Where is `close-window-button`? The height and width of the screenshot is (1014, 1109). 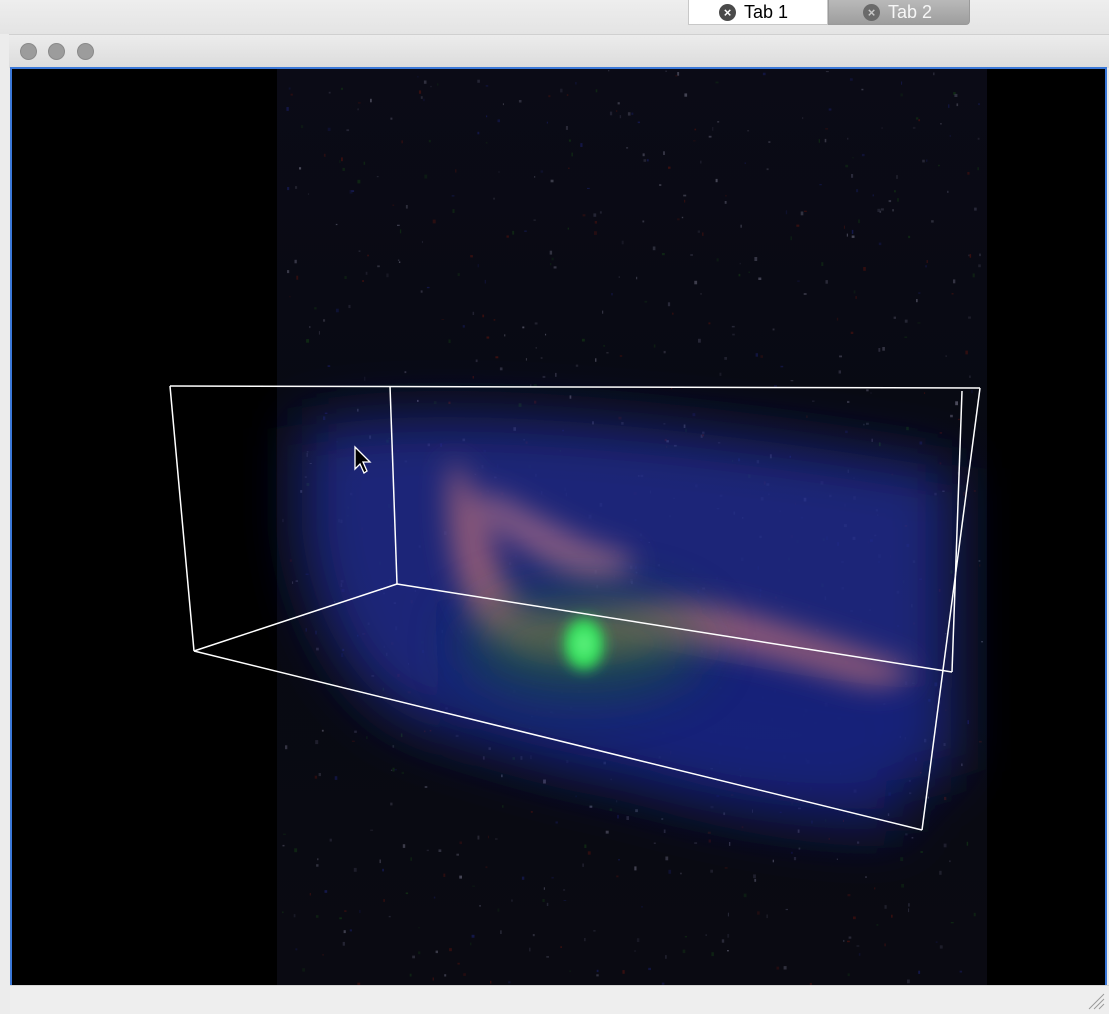 close-window-button is located at coordinates (28, 51).